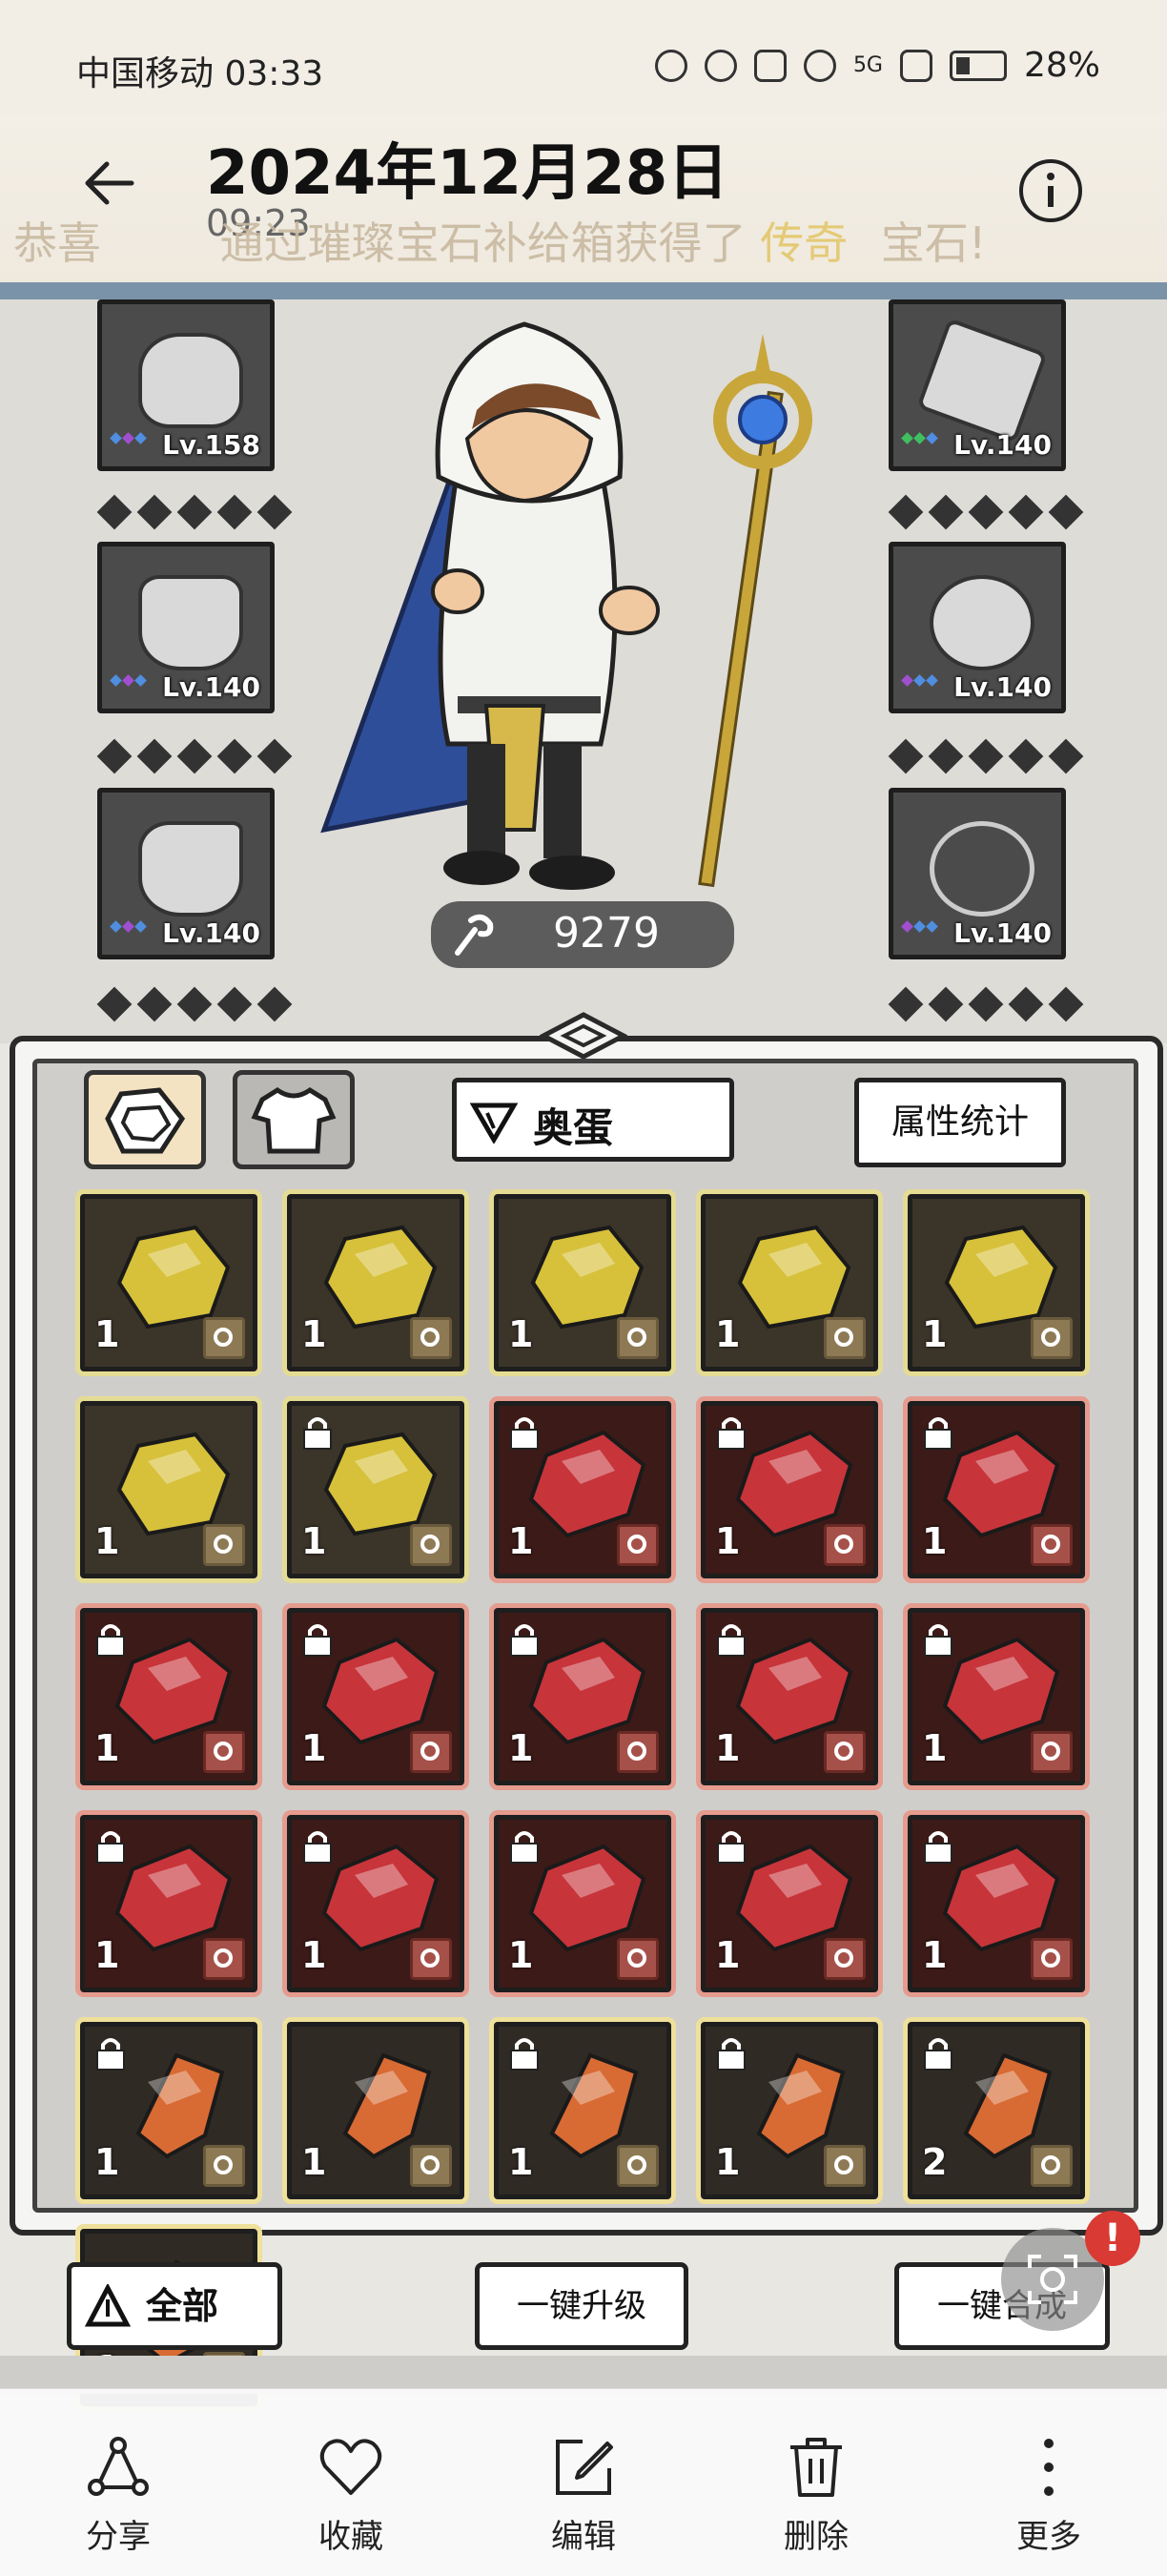 This screenshot has width=1167, height=2576. I want to click on equip-slot-boots: Lv.140, so click(186, 873).